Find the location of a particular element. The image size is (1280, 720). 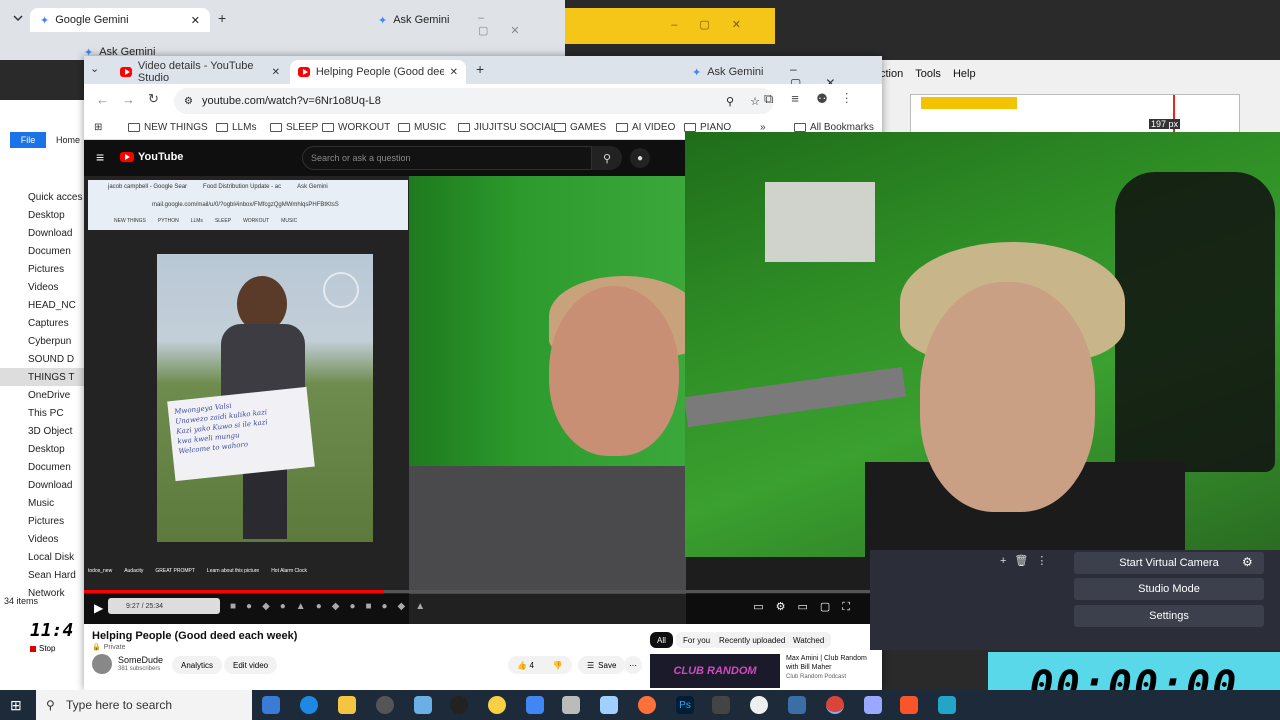

nav-item: HEAD_NC is located at coordinates (45, 305).